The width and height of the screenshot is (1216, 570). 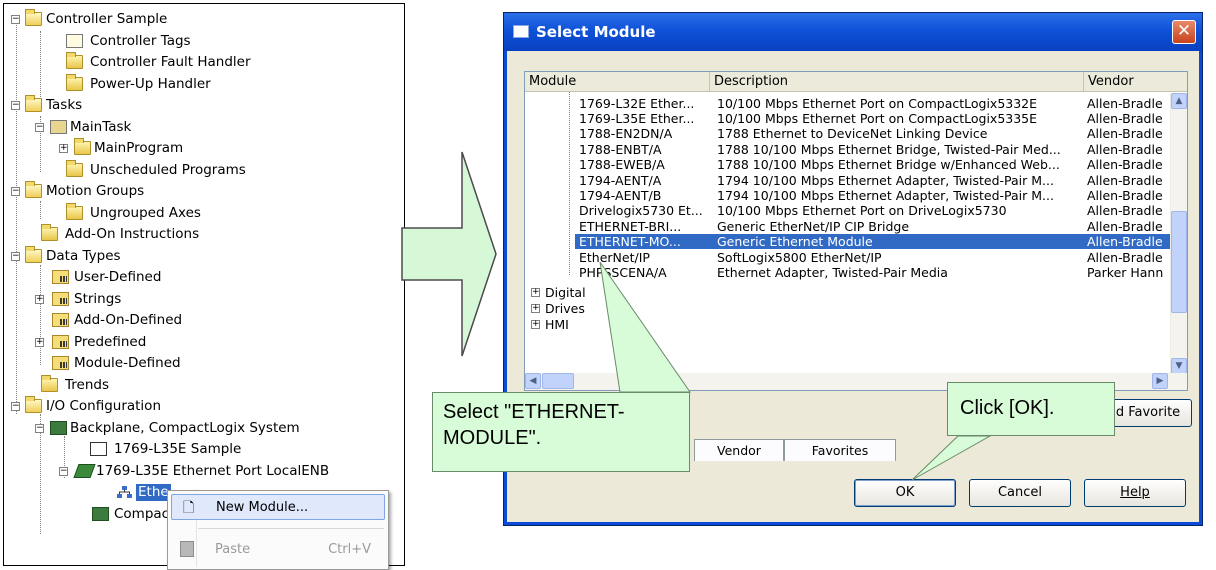 I want to click on callout-text: Select "ETHERNET-MODULE"., so click(x=534, y=425).